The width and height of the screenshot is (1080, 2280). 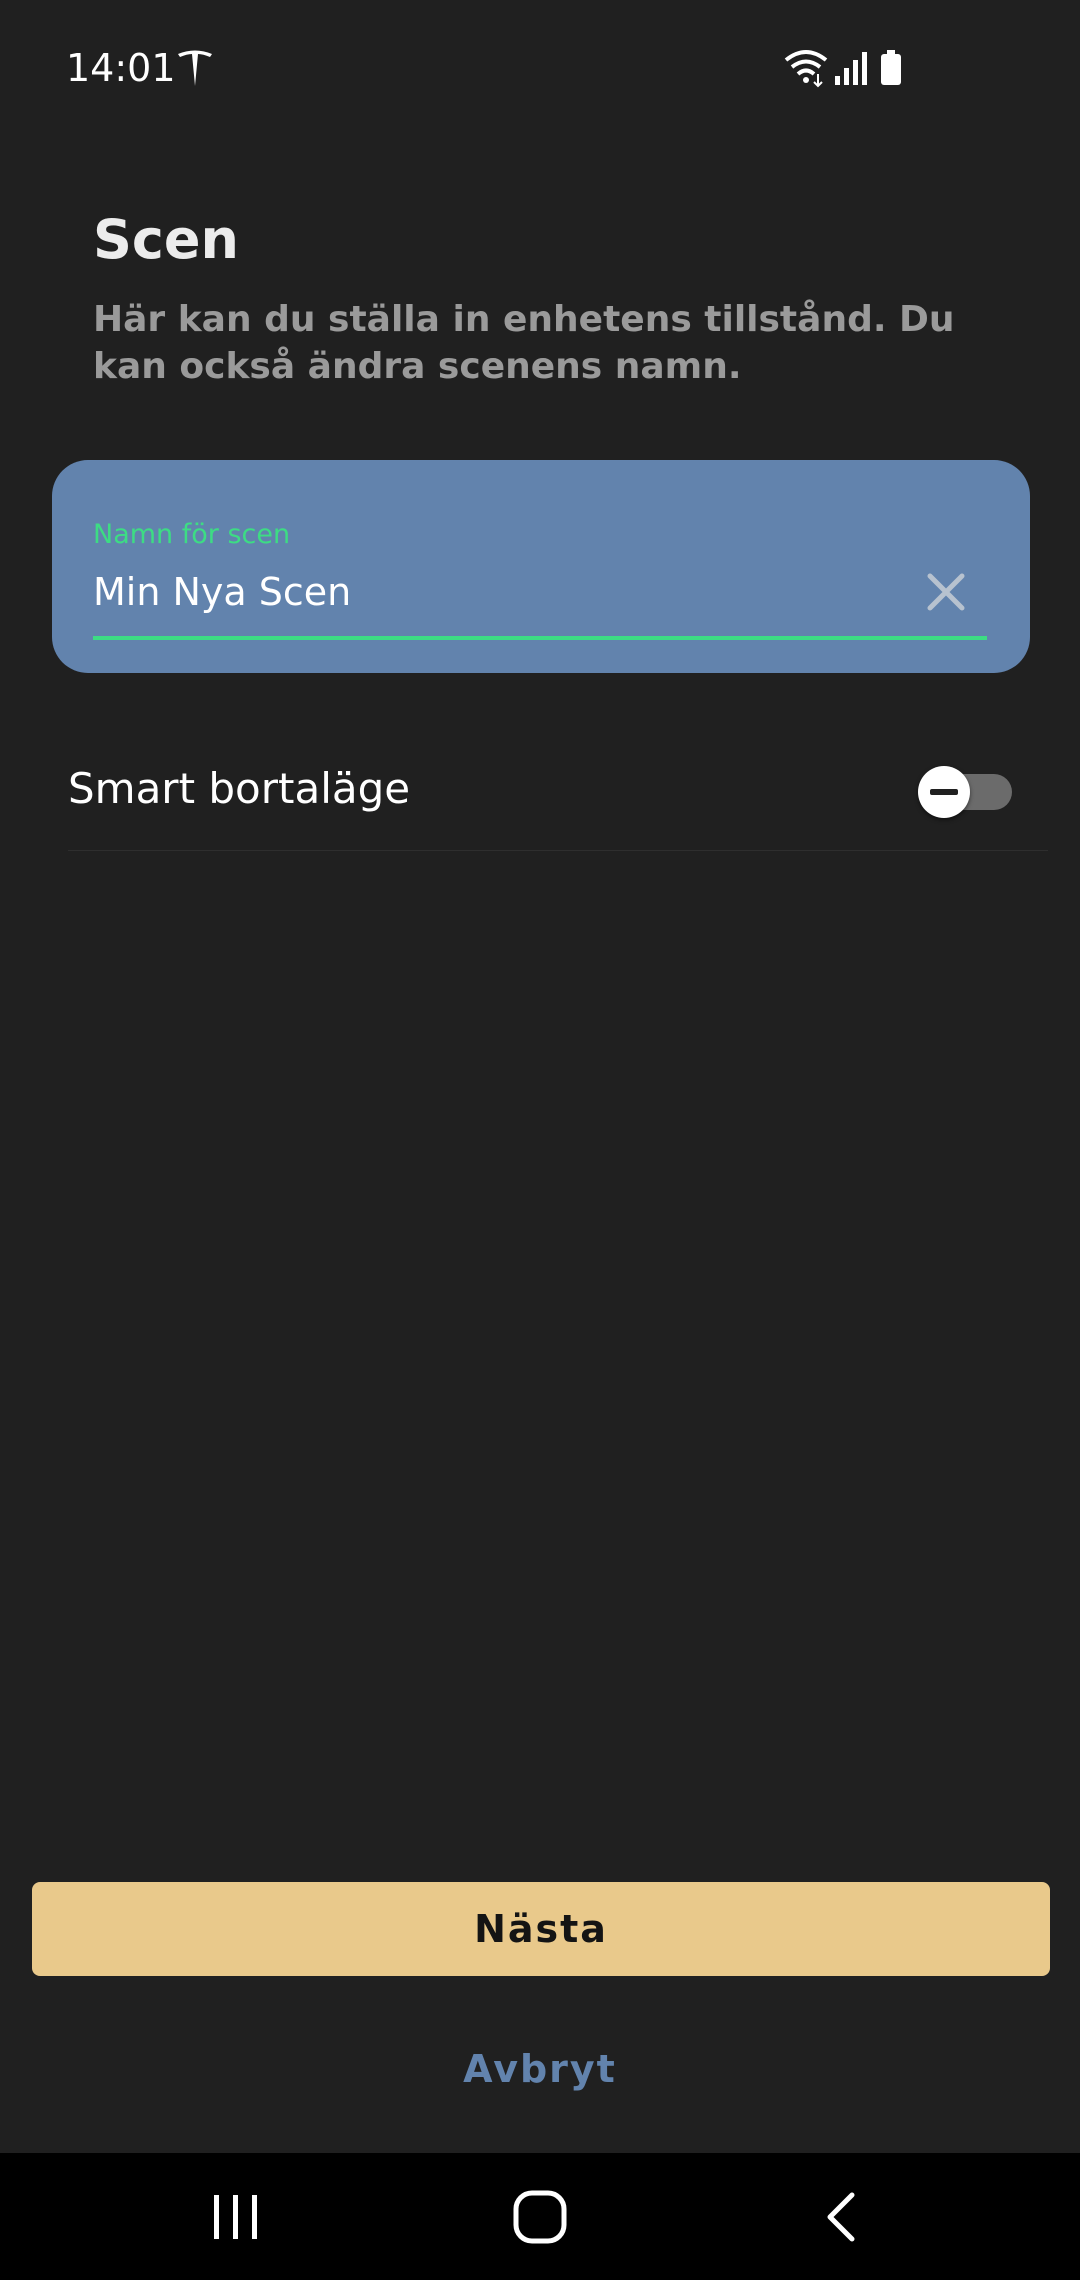 What do you see at coordinates (842, 2217) in the screenshot?
I see `back-icon` at bounding box center [842, 2217].